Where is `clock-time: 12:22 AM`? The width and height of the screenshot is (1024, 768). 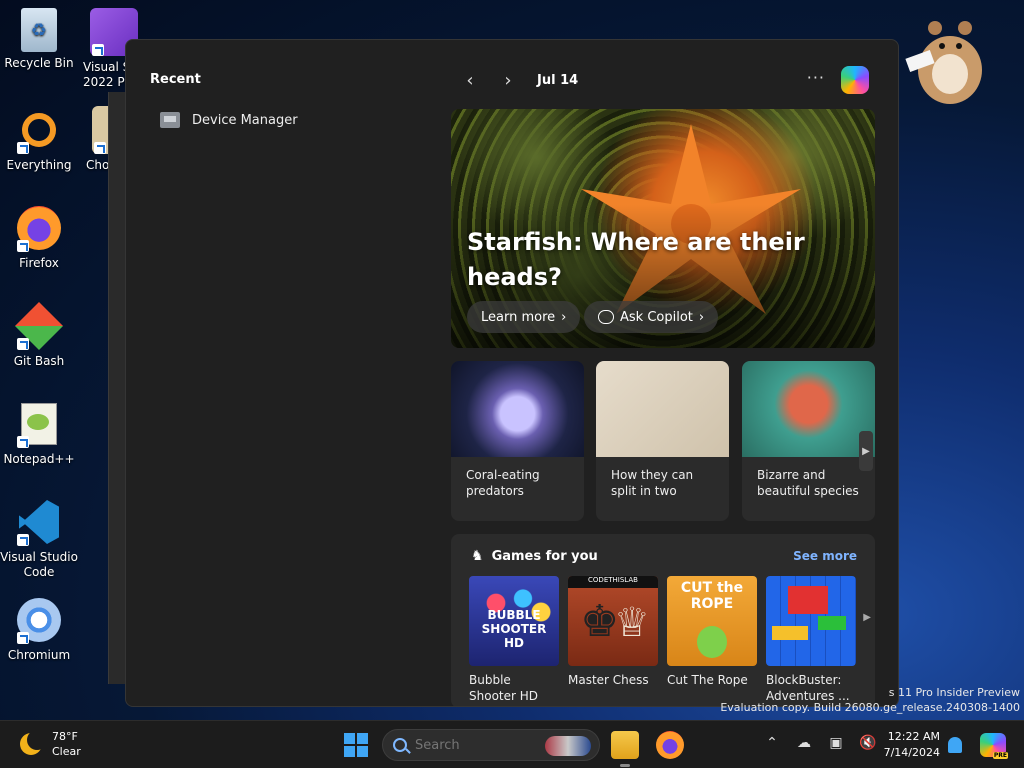 clock-time: 12:22 AM is located at coordinates (913, 736).